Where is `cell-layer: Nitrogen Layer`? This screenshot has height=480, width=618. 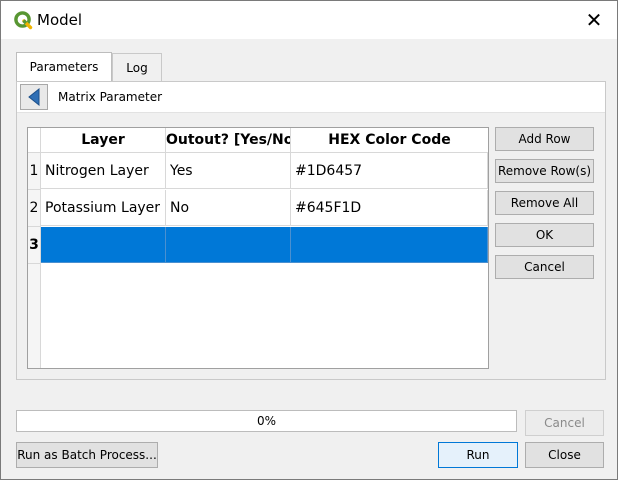
cell-layer: Nitrogen Layer is located at coordinates (103, 171).